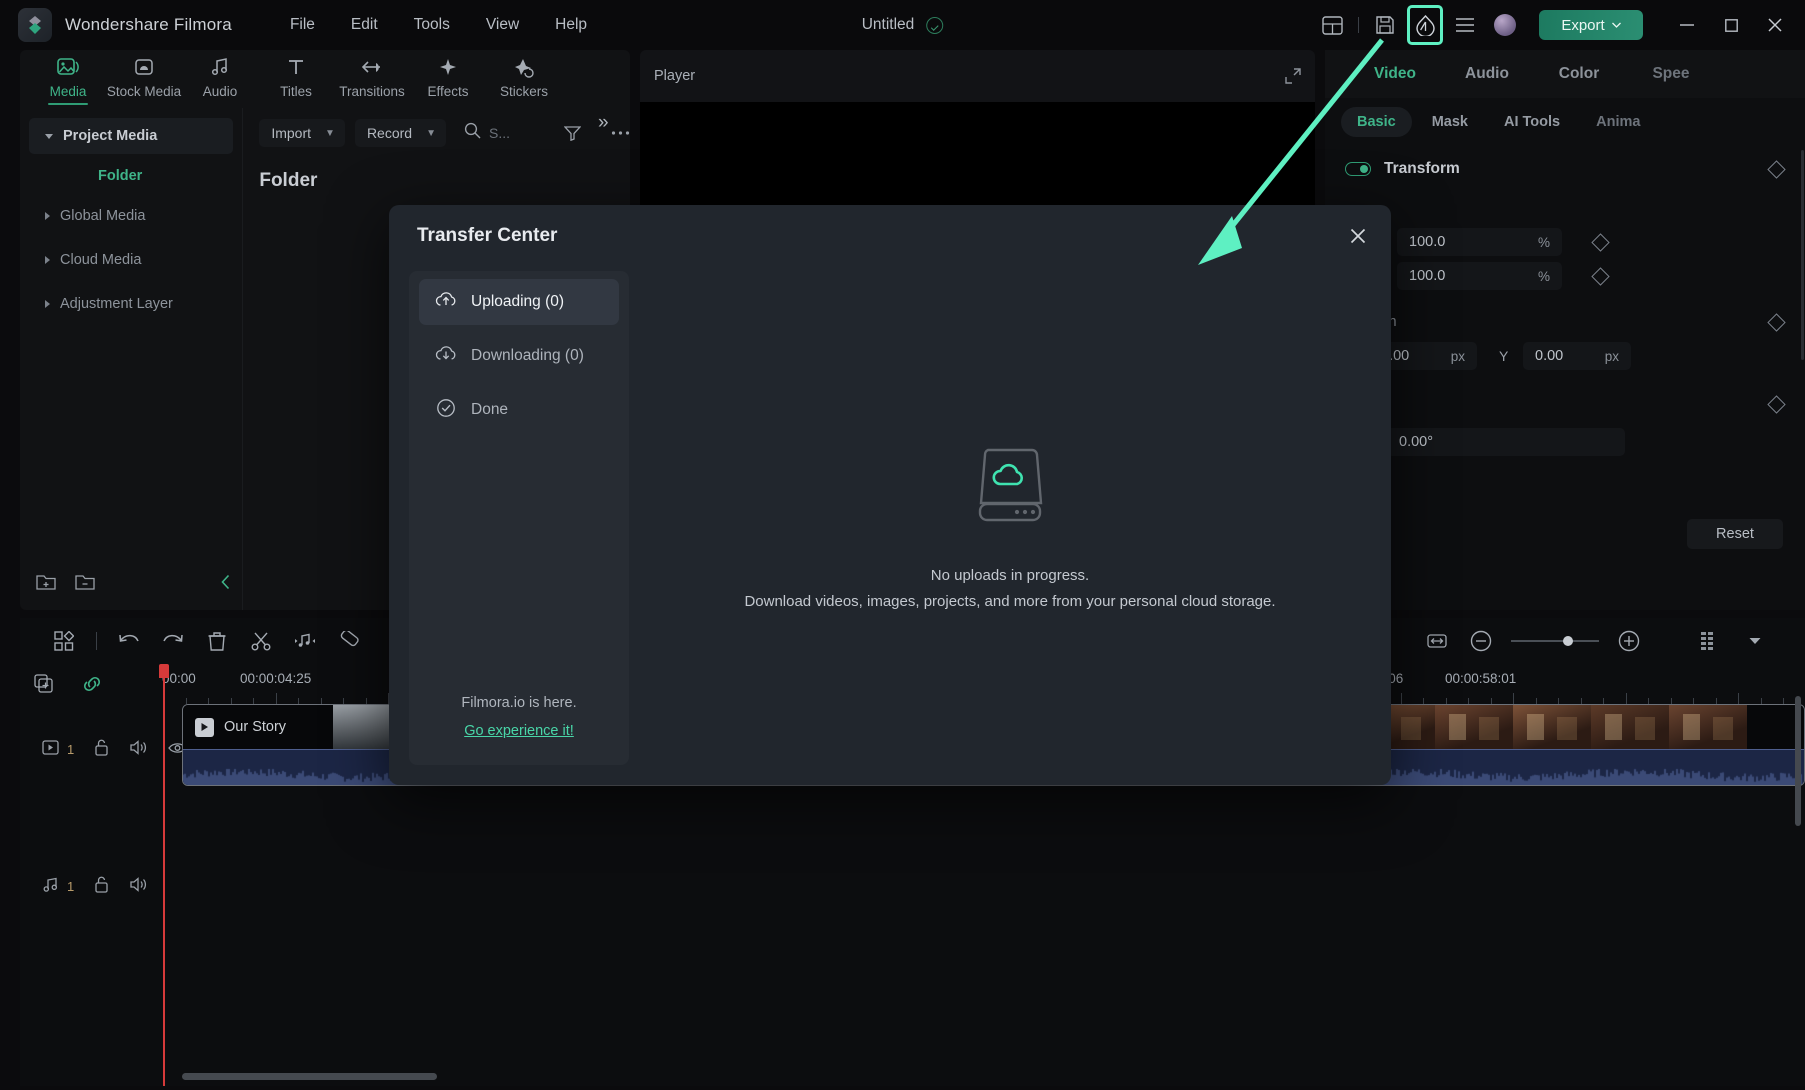  I want to click on fit-timeline-icon, so click(1437, 641).